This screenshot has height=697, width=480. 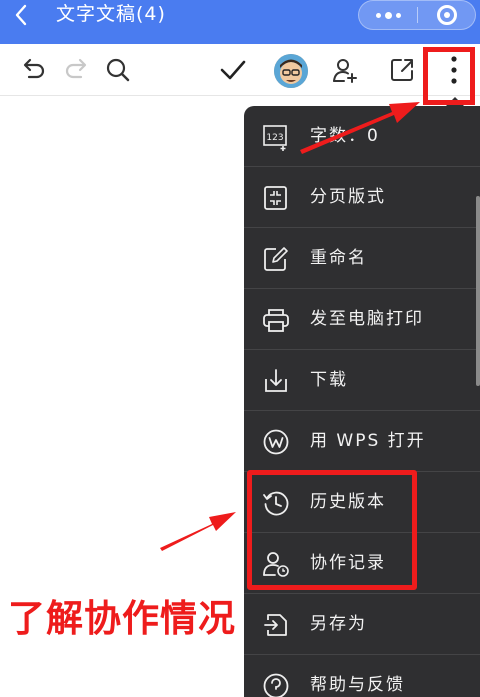 What do you see at coordinates (76, 72) in the screenshot?
I see `redo-icon` at bounding box center [76, 72].